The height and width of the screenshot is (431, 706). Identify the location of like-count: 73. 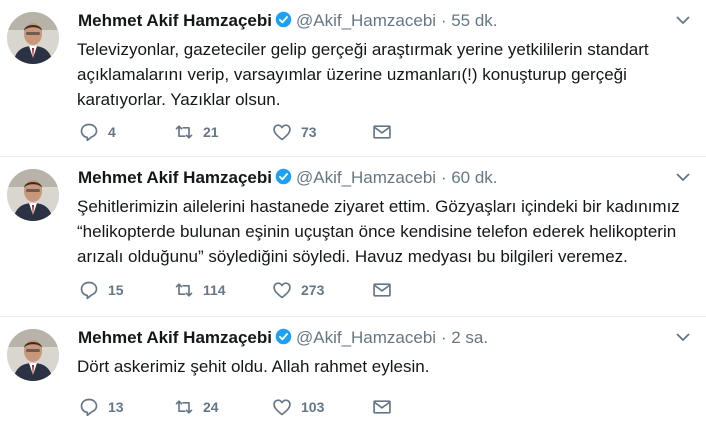
(309, 132).